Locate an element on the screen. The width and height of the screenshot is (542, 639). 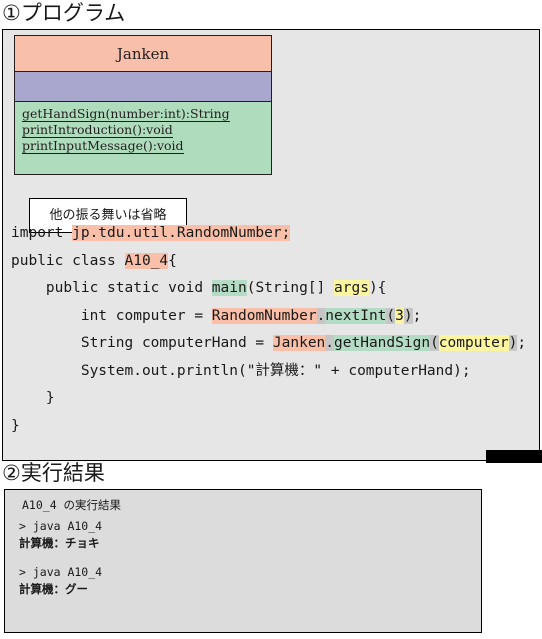
uml-operation-label: getHandSign(number:int):String is located at coordinates (126, 114).